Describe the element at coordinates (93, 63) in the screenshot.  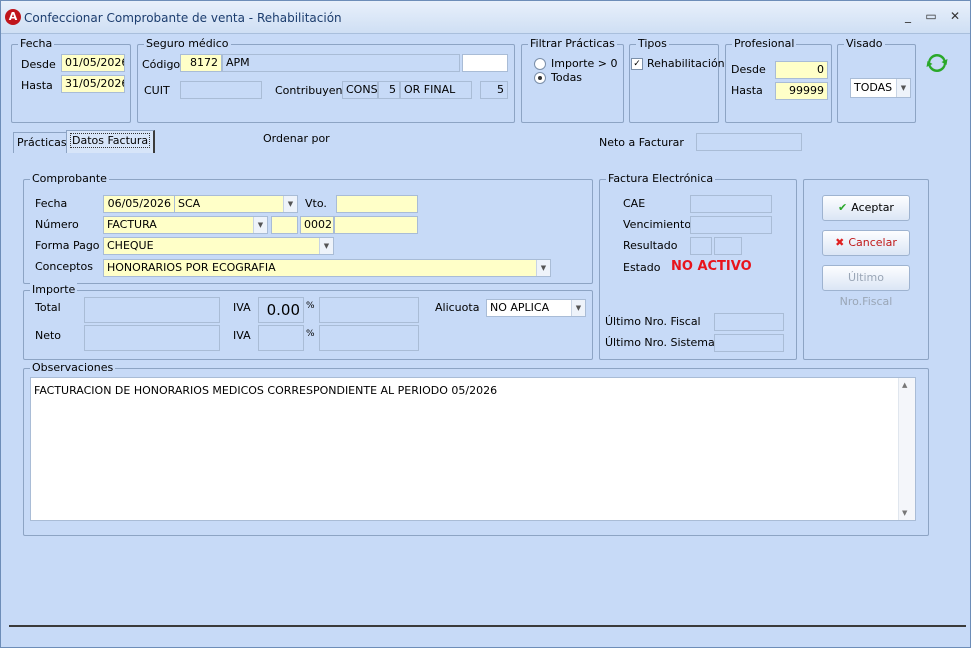
I see `fecha-desde-input: 01/05/2026` at that location.